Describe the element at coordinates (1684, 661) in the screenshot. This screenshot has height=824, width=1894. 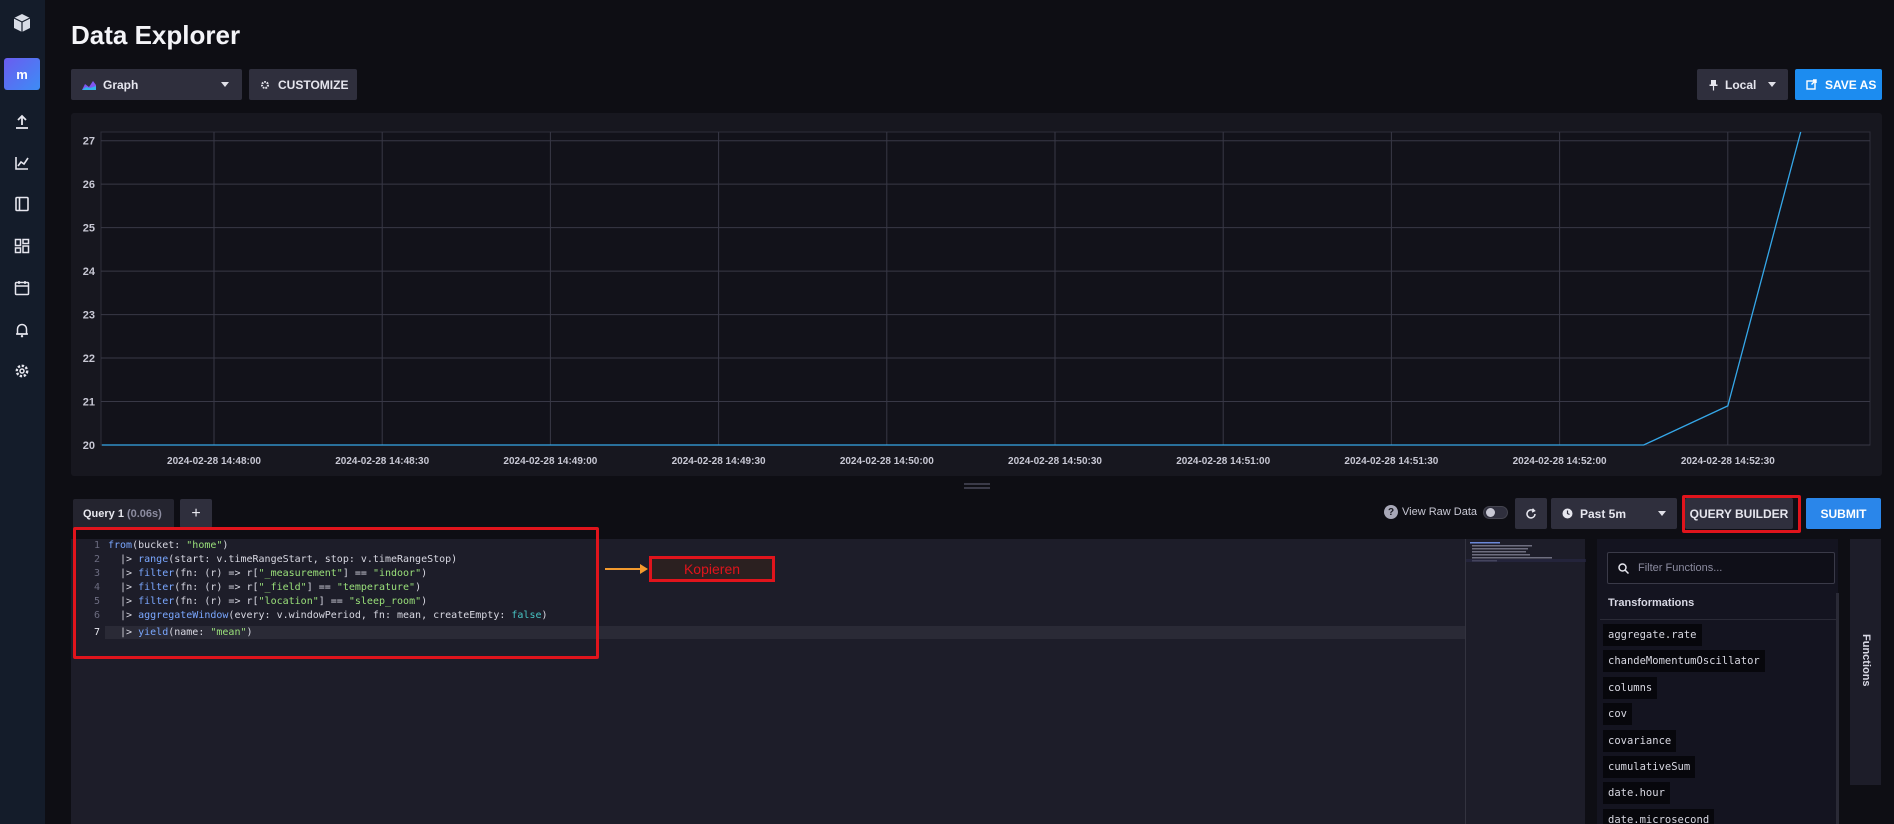
I see `function-item: chandeMomentumOscillator` at that location.